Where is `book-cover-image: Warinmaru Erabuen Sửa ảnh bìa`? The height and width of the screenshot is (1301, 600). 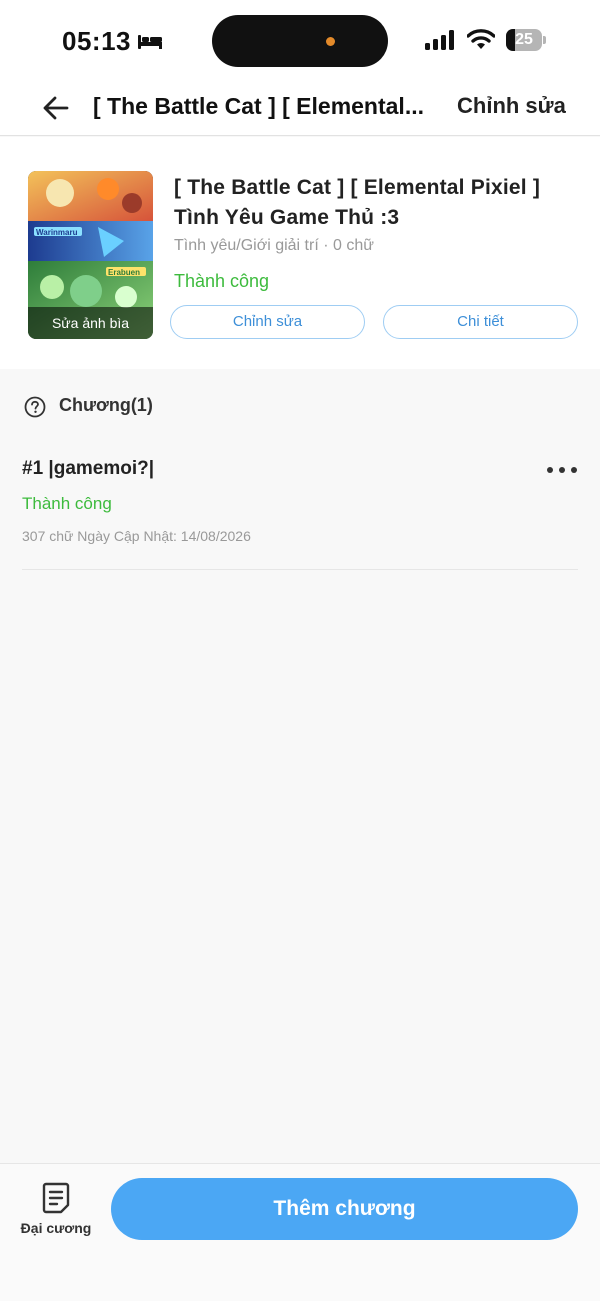 book-cover-image: Warinmaru Erabuen Sửa ảnh bìa is located at coordinates (90, 255).